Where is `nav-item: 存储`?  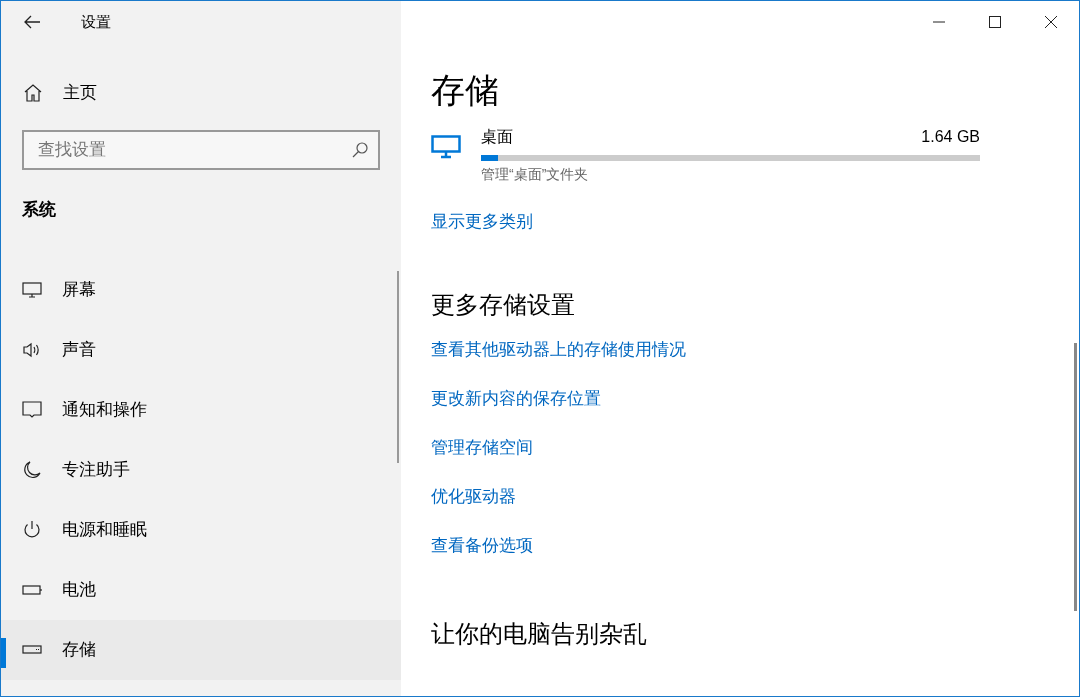
nav-item: 存储 is located at coordinates (201, 649).